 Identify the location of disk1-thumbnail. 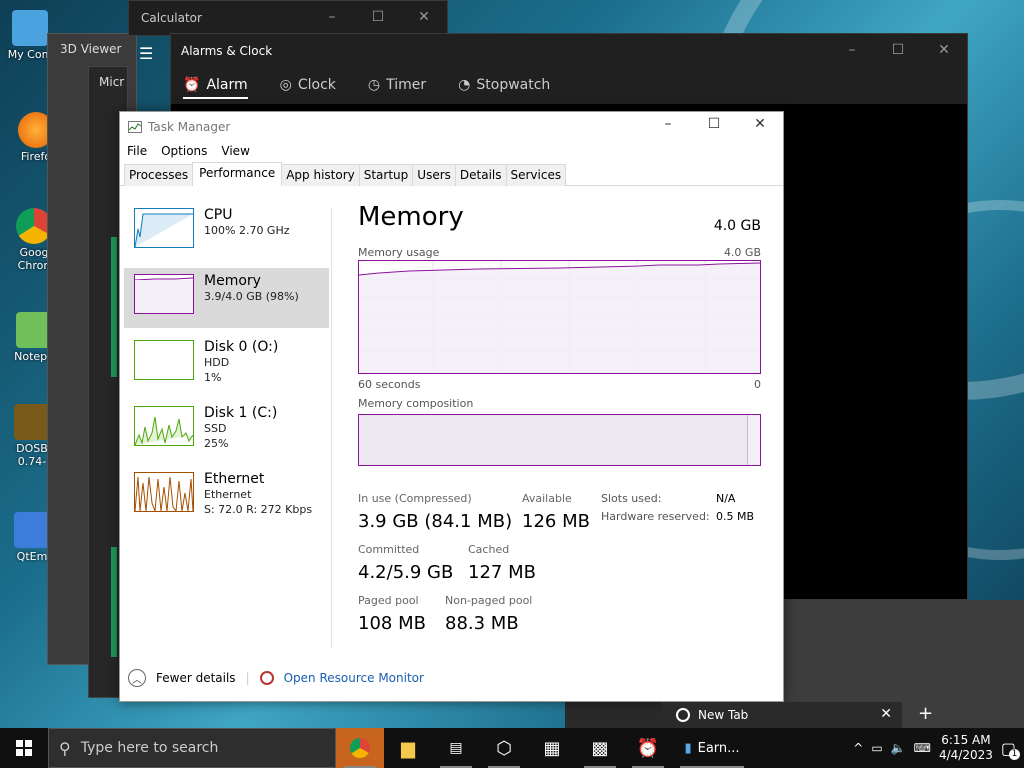
(164, 426).